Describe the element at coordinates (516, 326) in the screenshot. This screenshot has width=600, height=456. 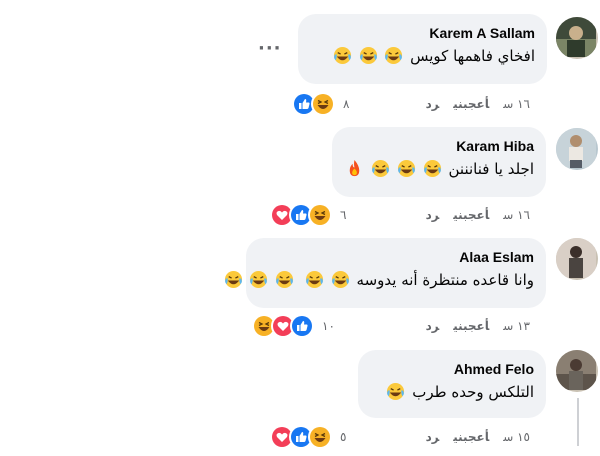
I see `comment-time: ١٣ س` at that location.